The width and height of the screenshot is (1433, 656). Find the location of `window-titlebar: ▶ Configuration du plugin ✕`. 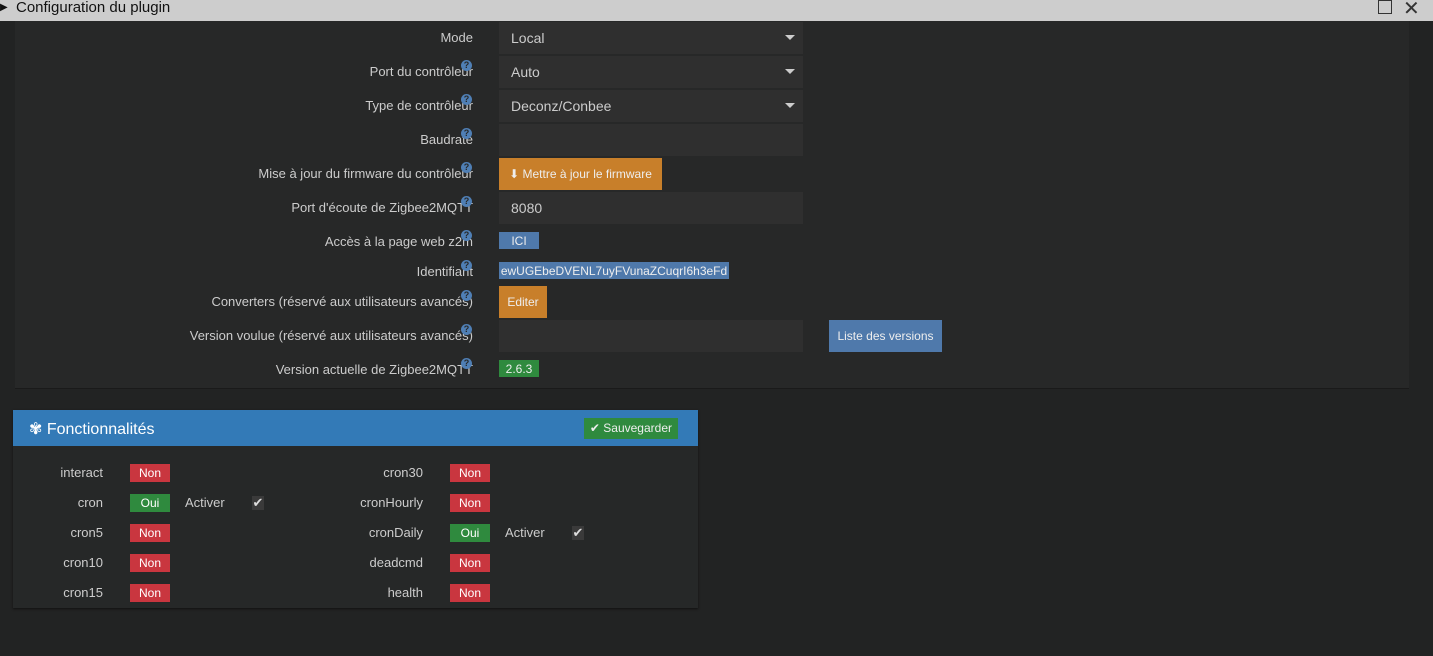

window-titlebar: ▶ Configuration du plugin ✕ is located at coordinates (716, 10).